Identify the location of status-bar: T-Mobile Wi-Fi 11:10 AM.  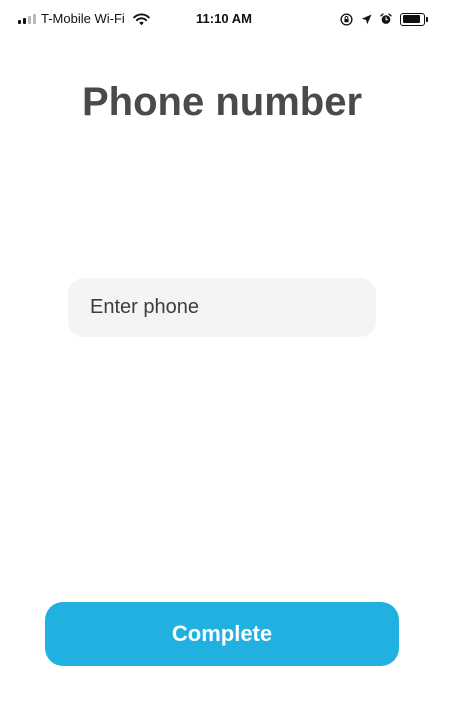
(230, 19).